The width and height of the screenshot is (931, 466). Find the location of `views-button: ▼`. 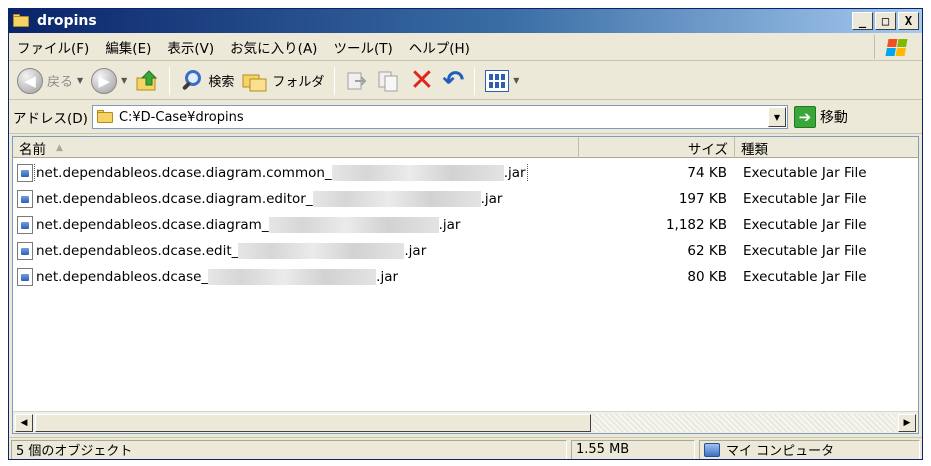

views-button: ▼ is located at coordinates (502, 81).